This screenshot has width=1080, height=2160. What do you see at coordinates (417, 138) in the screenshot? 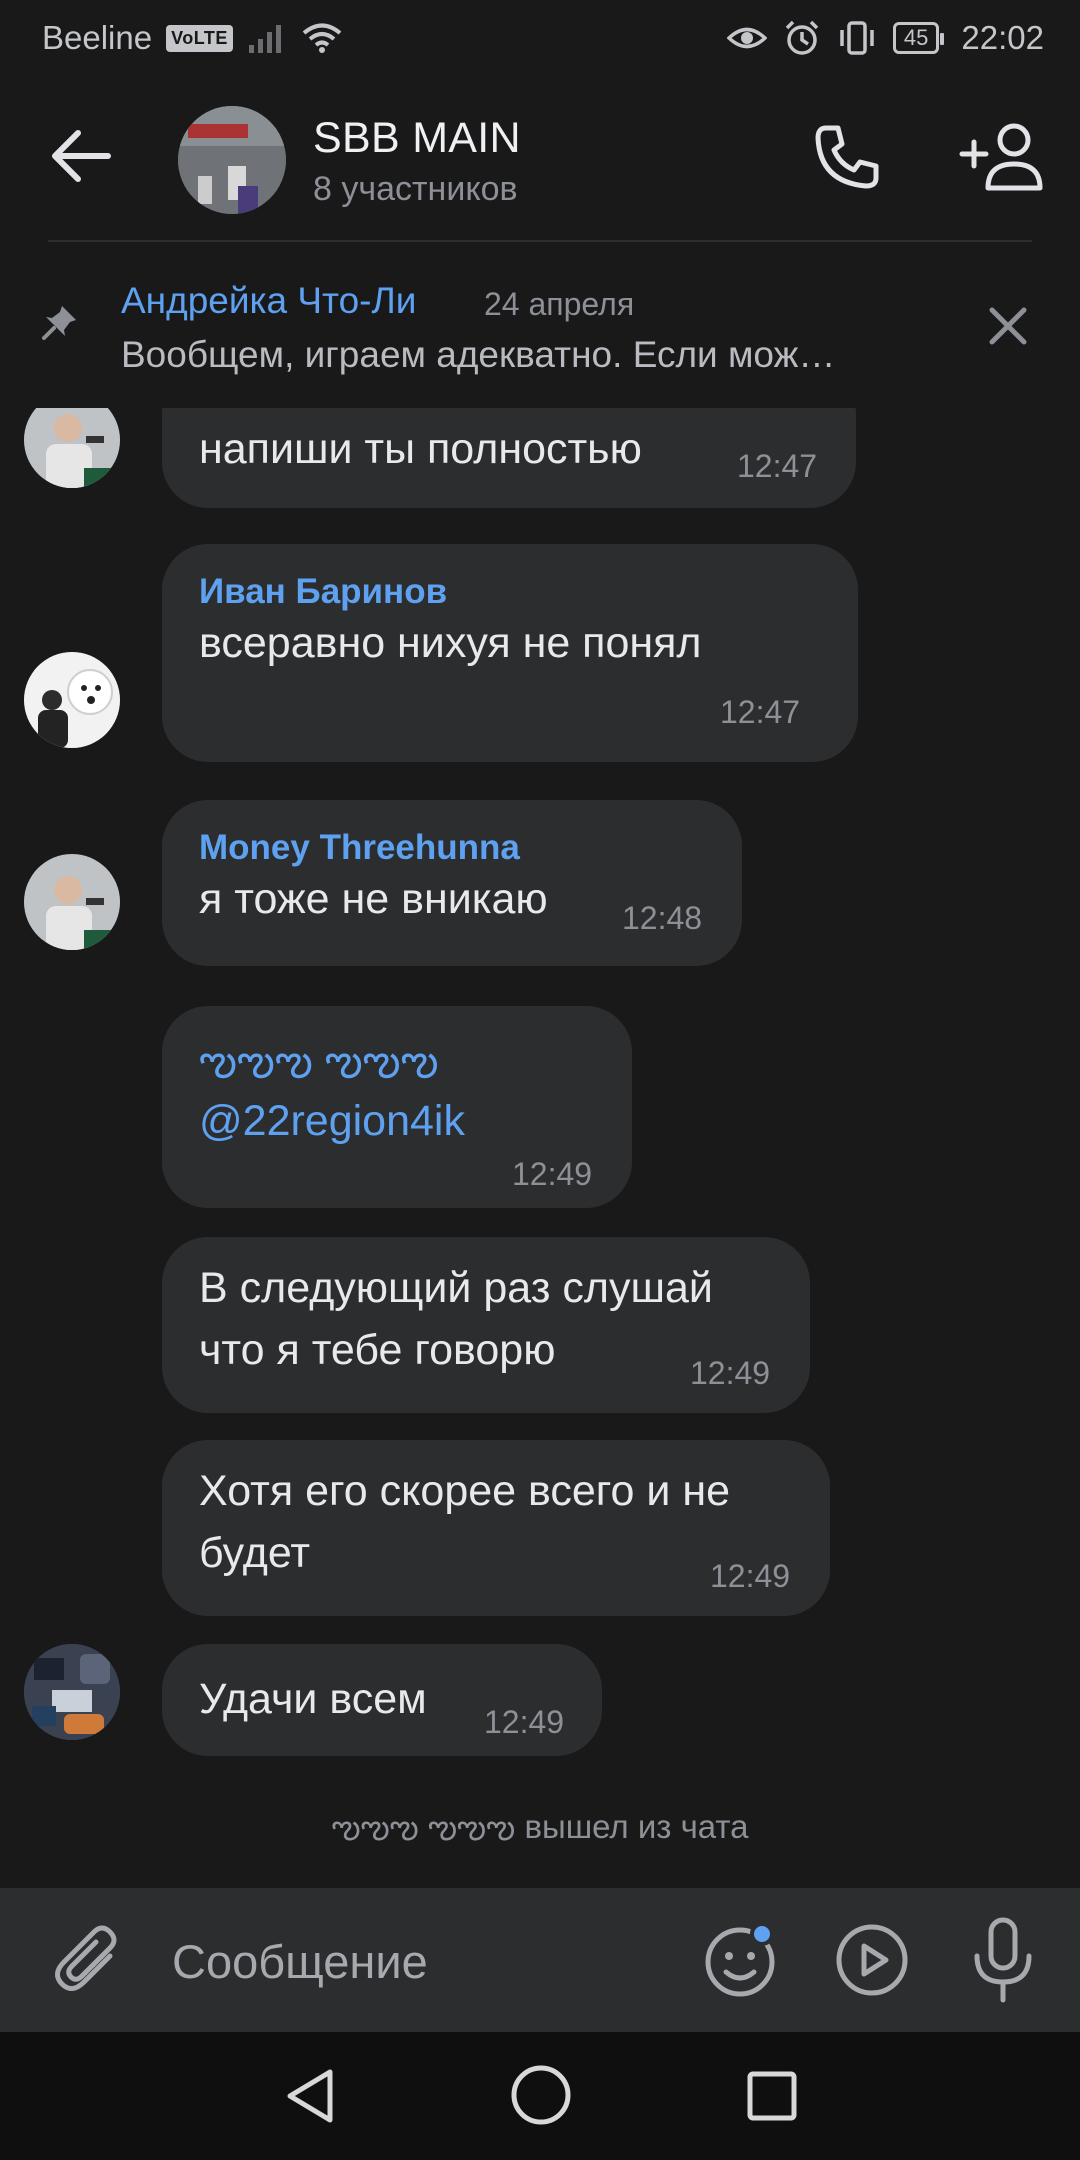
I see `chat-title: SBB MAIN` at bounding box center [417, 138].